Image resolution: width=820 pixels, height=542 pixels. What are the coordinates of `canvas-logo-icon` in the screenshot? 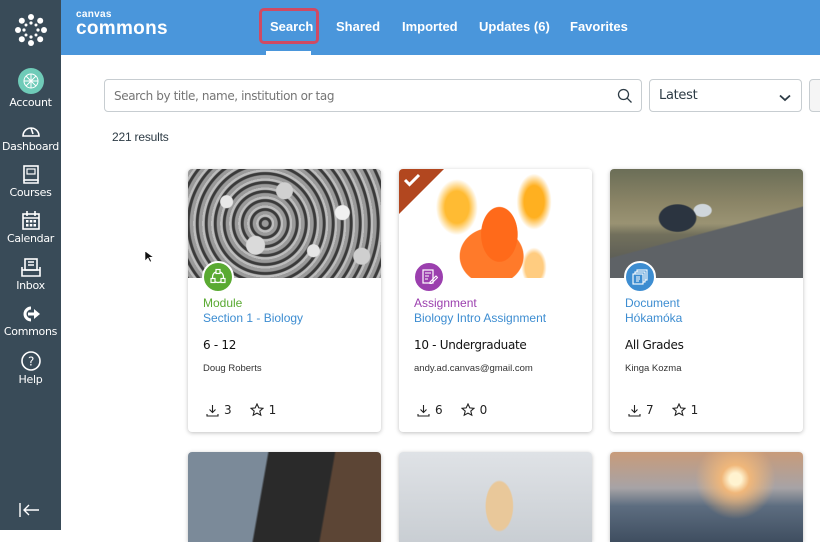 It's located at (30, 30).